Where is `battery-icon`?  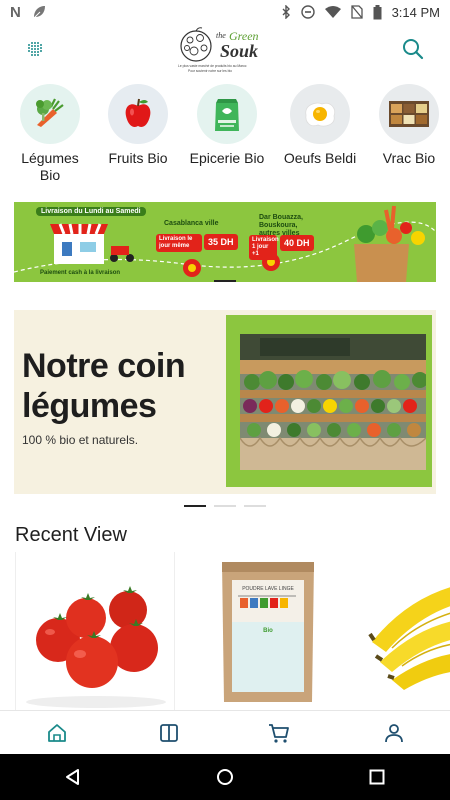
battery-icon is located at coordinates (377, 11).